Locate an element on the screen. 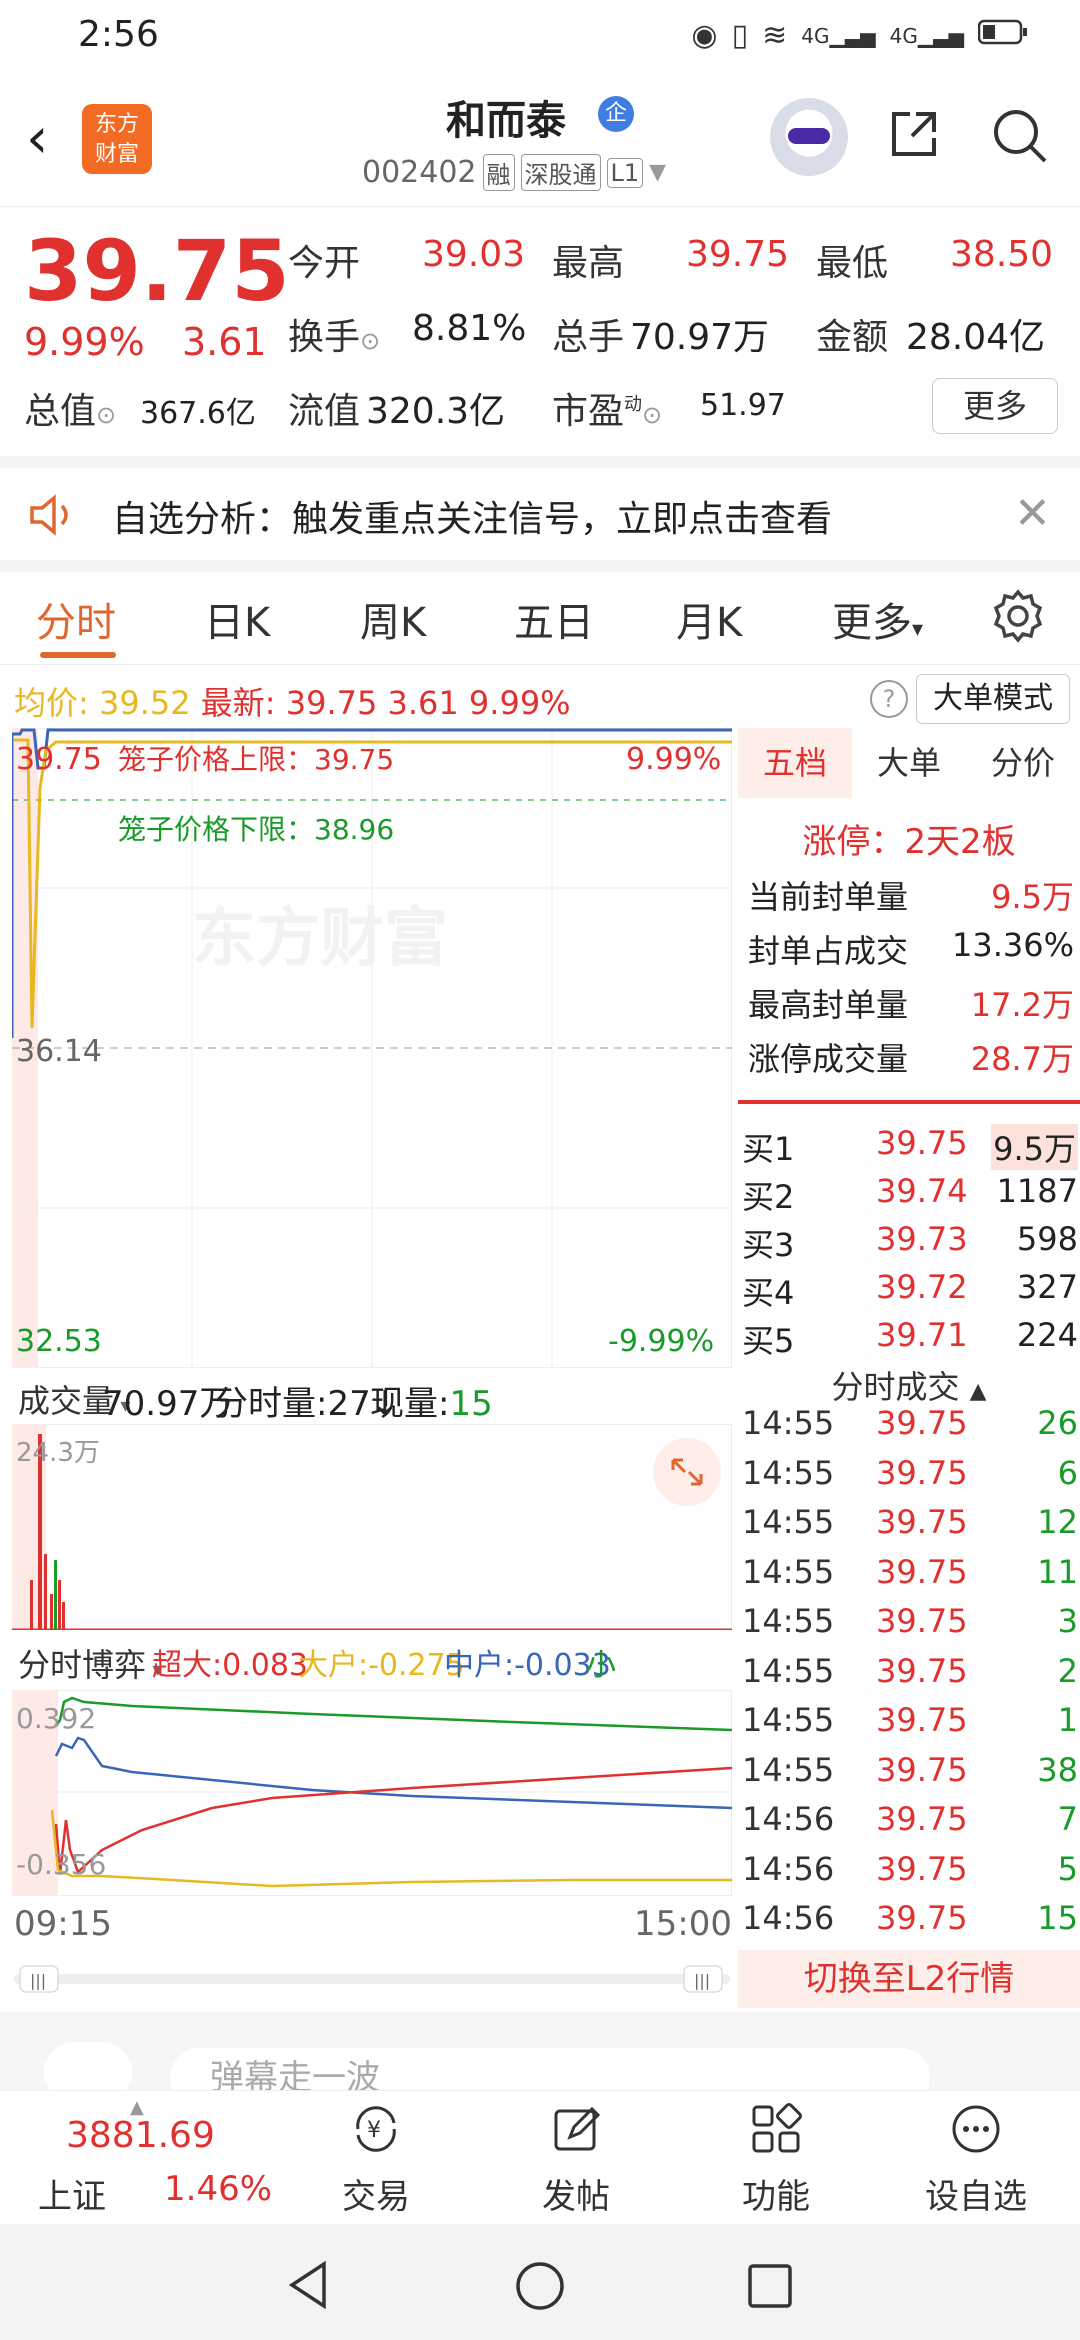 The height and width of the screenshot is (2340, 1080). change-amount: 3.61 is located at coordinates (224, 342).